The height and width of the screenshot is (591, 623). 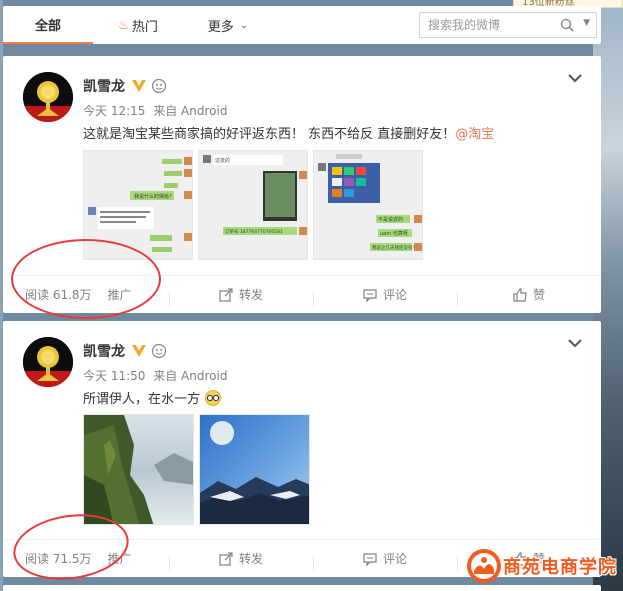 I want to click on post-body: 这就是淘宝某些商家搞的好评返东西！ 东西不给反 直接删好友！, so click(x=269, y=134).